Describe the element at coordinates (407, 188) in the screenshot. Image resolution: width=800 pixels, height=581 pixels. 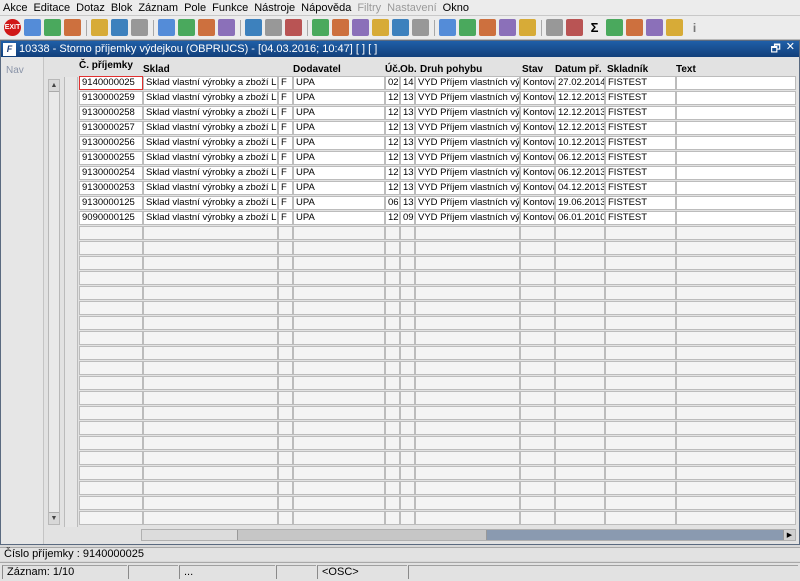
I see `cell-col-6: 13` at that location.